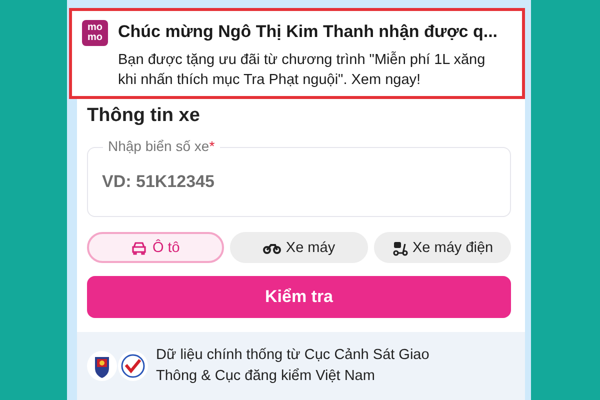 This screenshot has height=400, width=600. Describe the element at coordinates (144, 116) in the screenshot. I see `section-title: Thông tin xe` at that location.